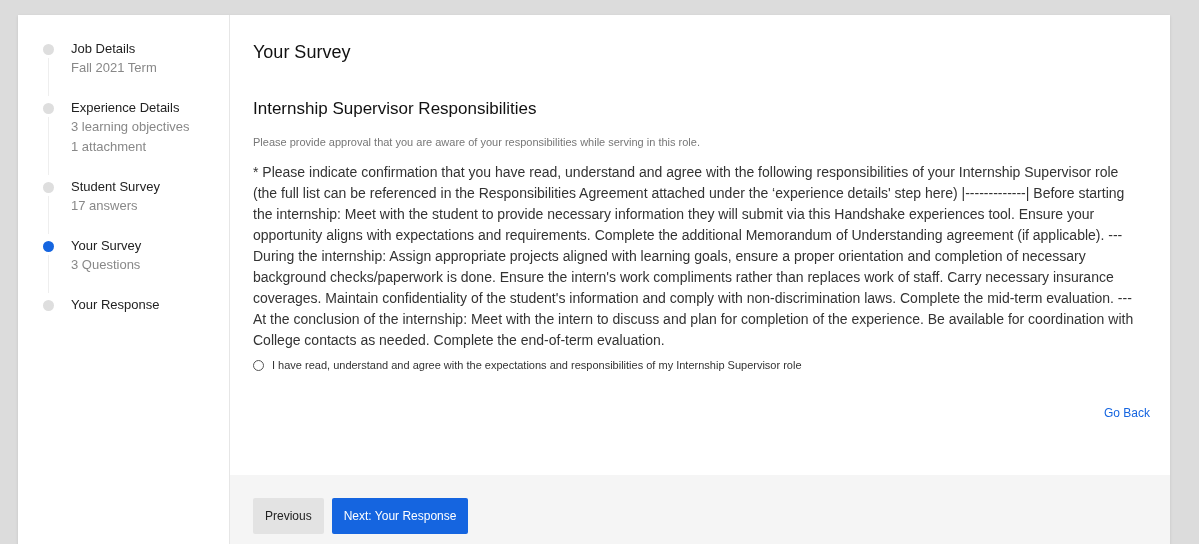  What do you see at coordinates (114, 49) in the screenshot?
I see `step-title: Job Details` at bounding box center [114, 49].